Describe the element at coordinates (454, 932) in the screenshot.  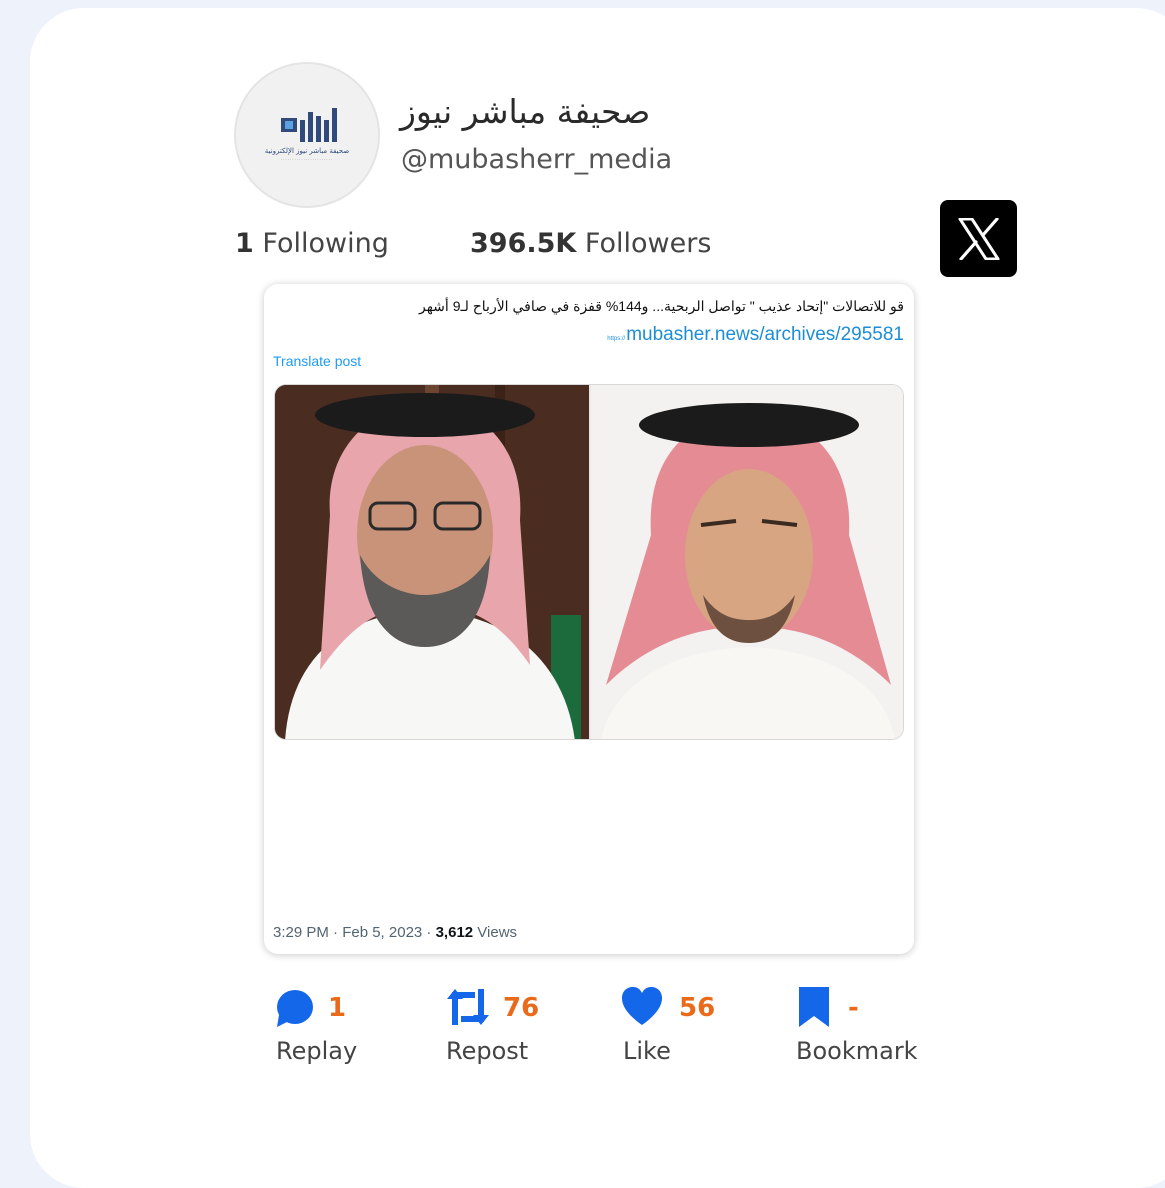
I see `views-count: 3,612` at that location.